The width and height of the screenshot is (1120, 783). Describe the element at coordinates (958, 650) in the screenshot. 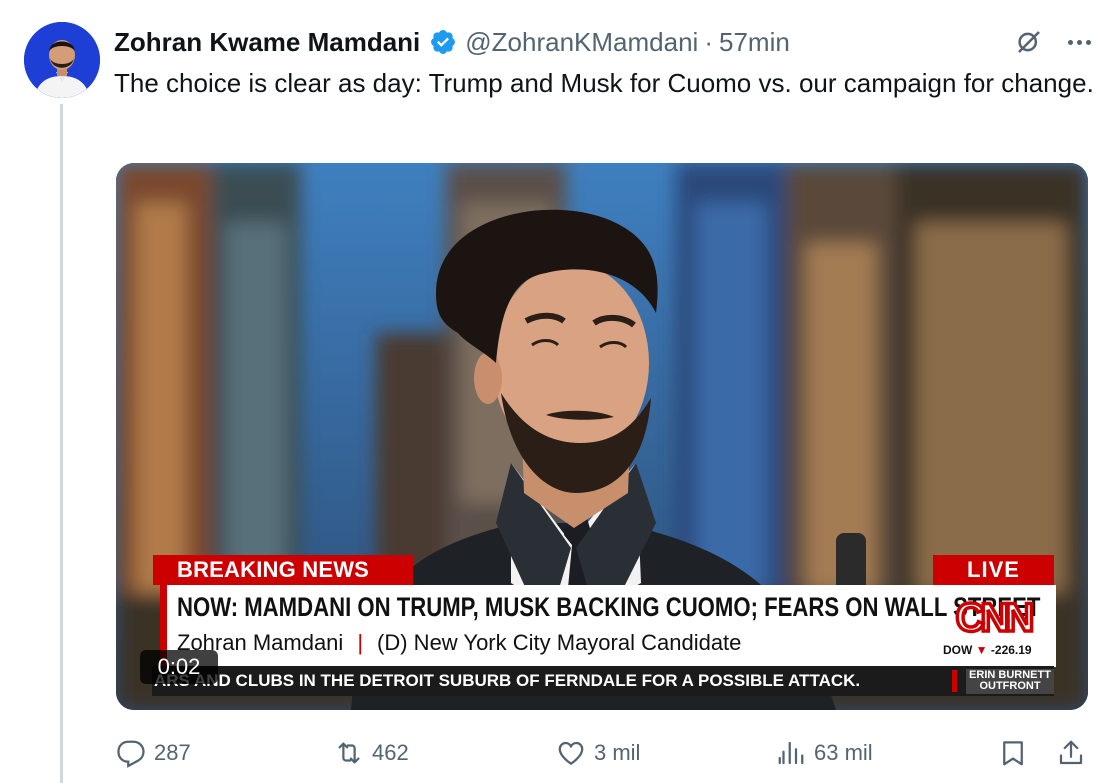

I see `dow-label: DOW` at that location.